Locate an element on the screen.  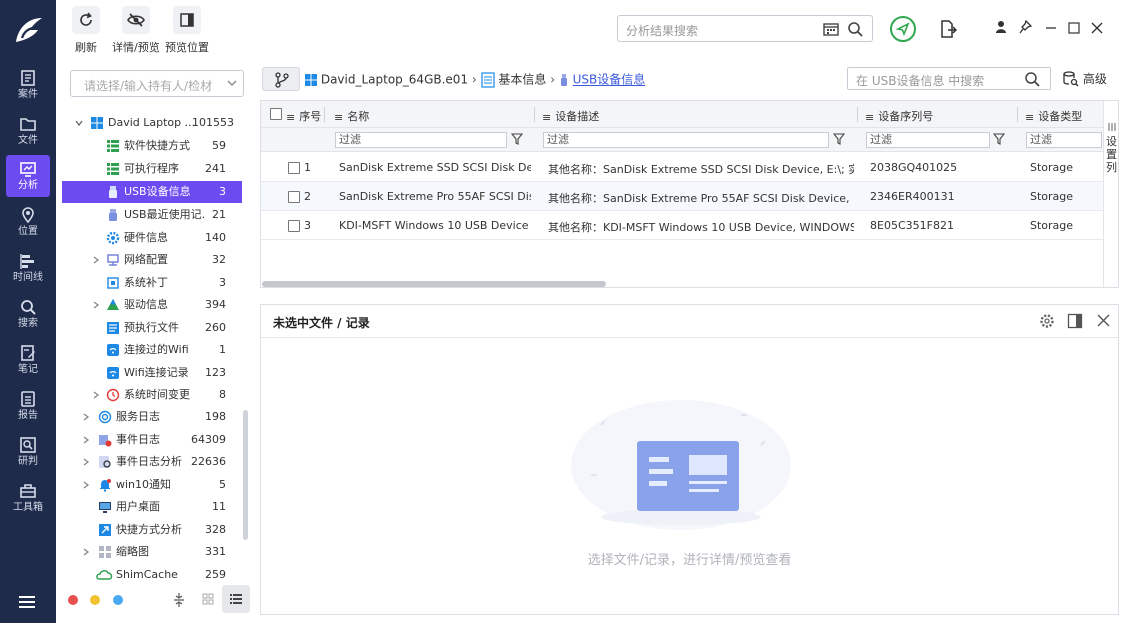
column-header-desc: ≡ 设备描述 is located at coordinates (570, 116).